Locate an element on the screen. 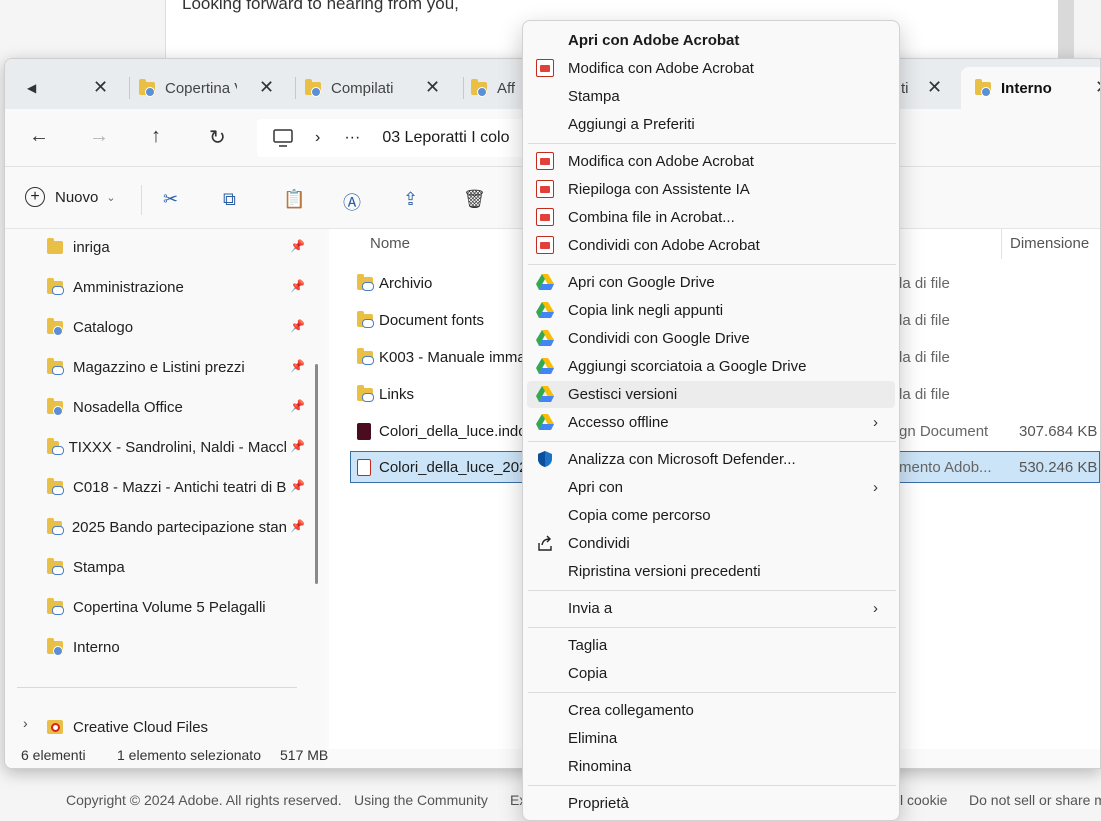  column-header-size: Dimensione is located at coordinates (1049, 243).